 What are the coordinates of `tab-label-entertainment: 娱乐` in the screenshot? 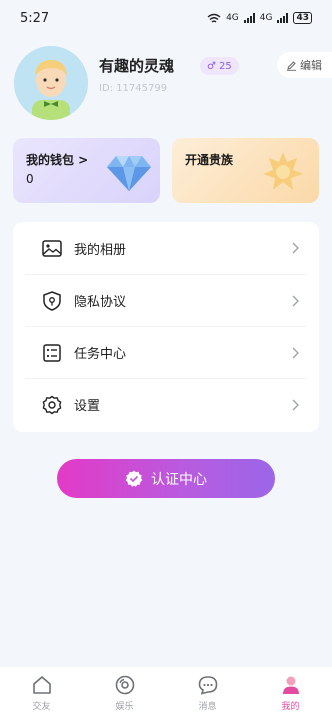 It's located at (124, 707).